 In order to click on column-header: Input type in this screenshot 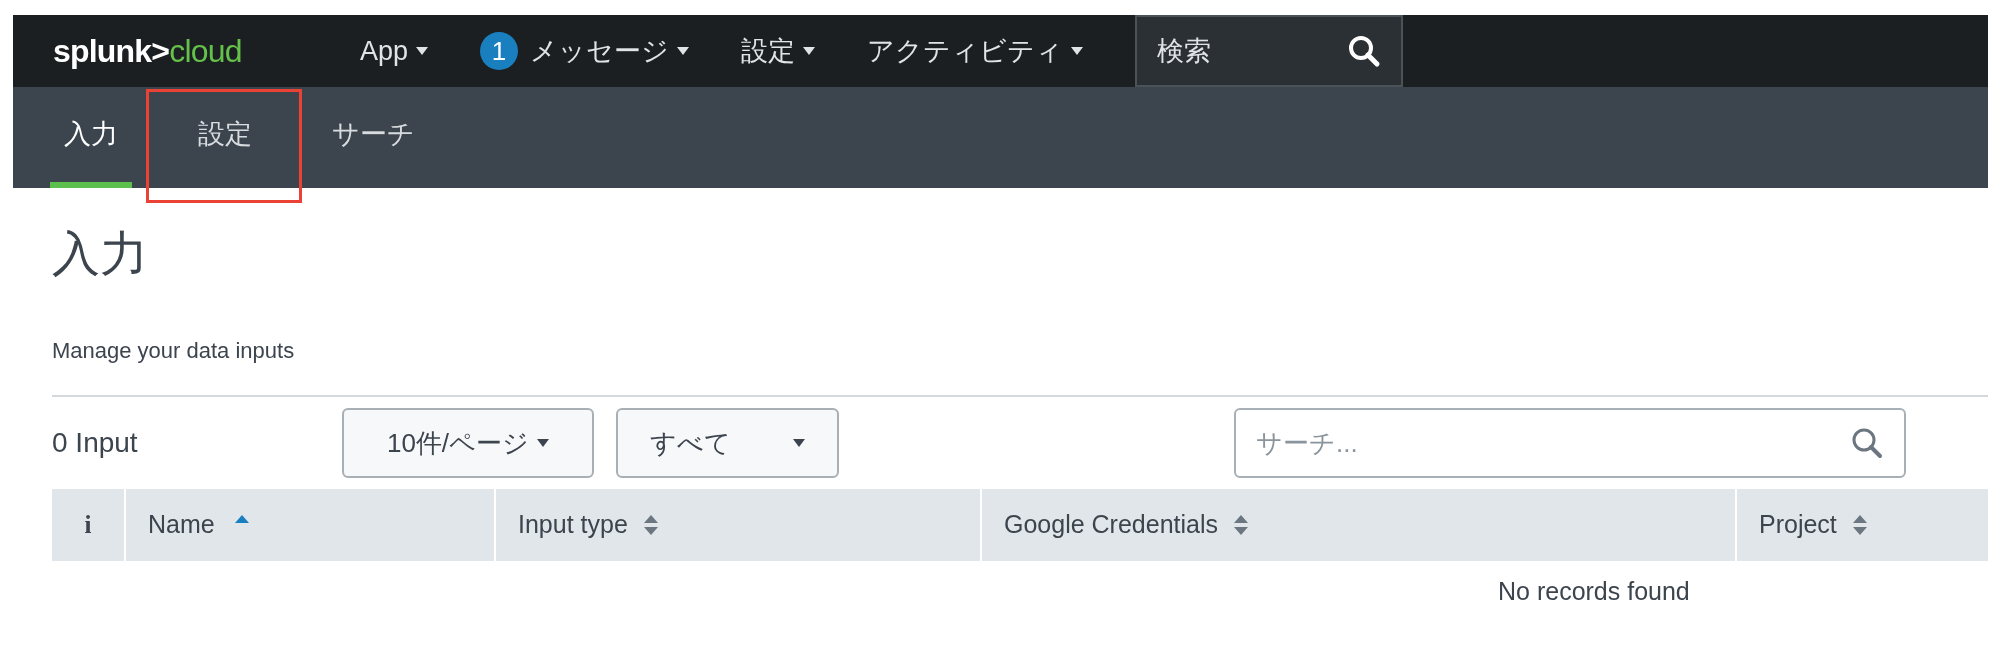, I will do `click(738, 525)`.